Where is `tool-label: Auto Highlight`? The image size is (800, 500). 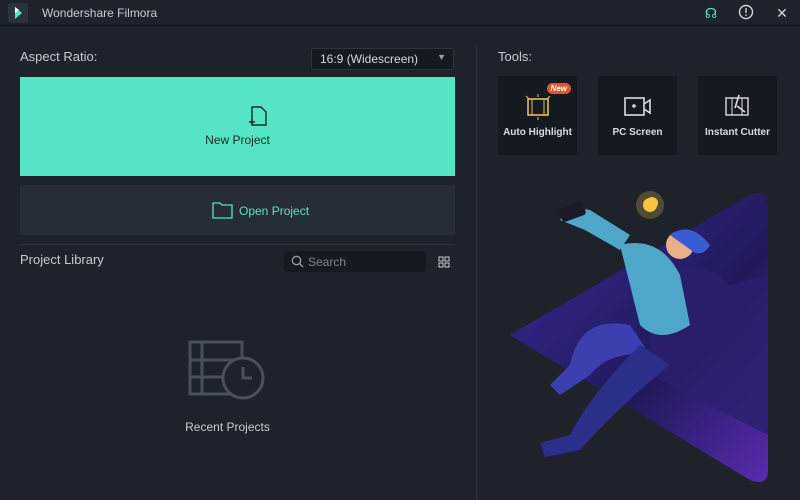
tool-label: Auto Highlight is located at coordinates (537, 132).